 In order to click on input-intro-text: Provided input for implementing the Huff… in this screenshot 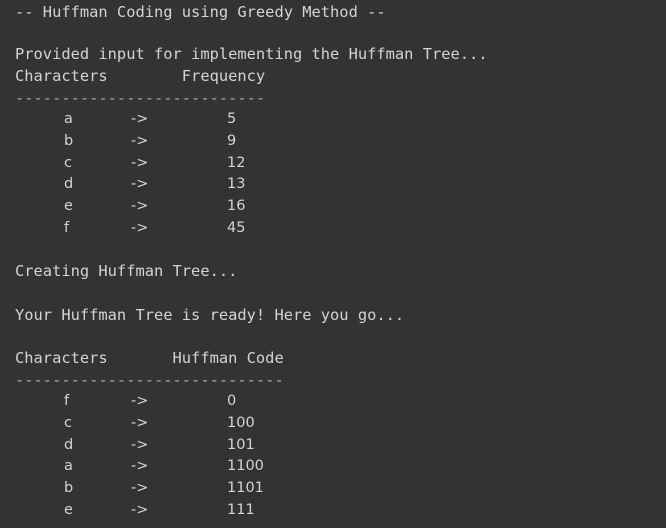, I will do `click(251, 54)`.